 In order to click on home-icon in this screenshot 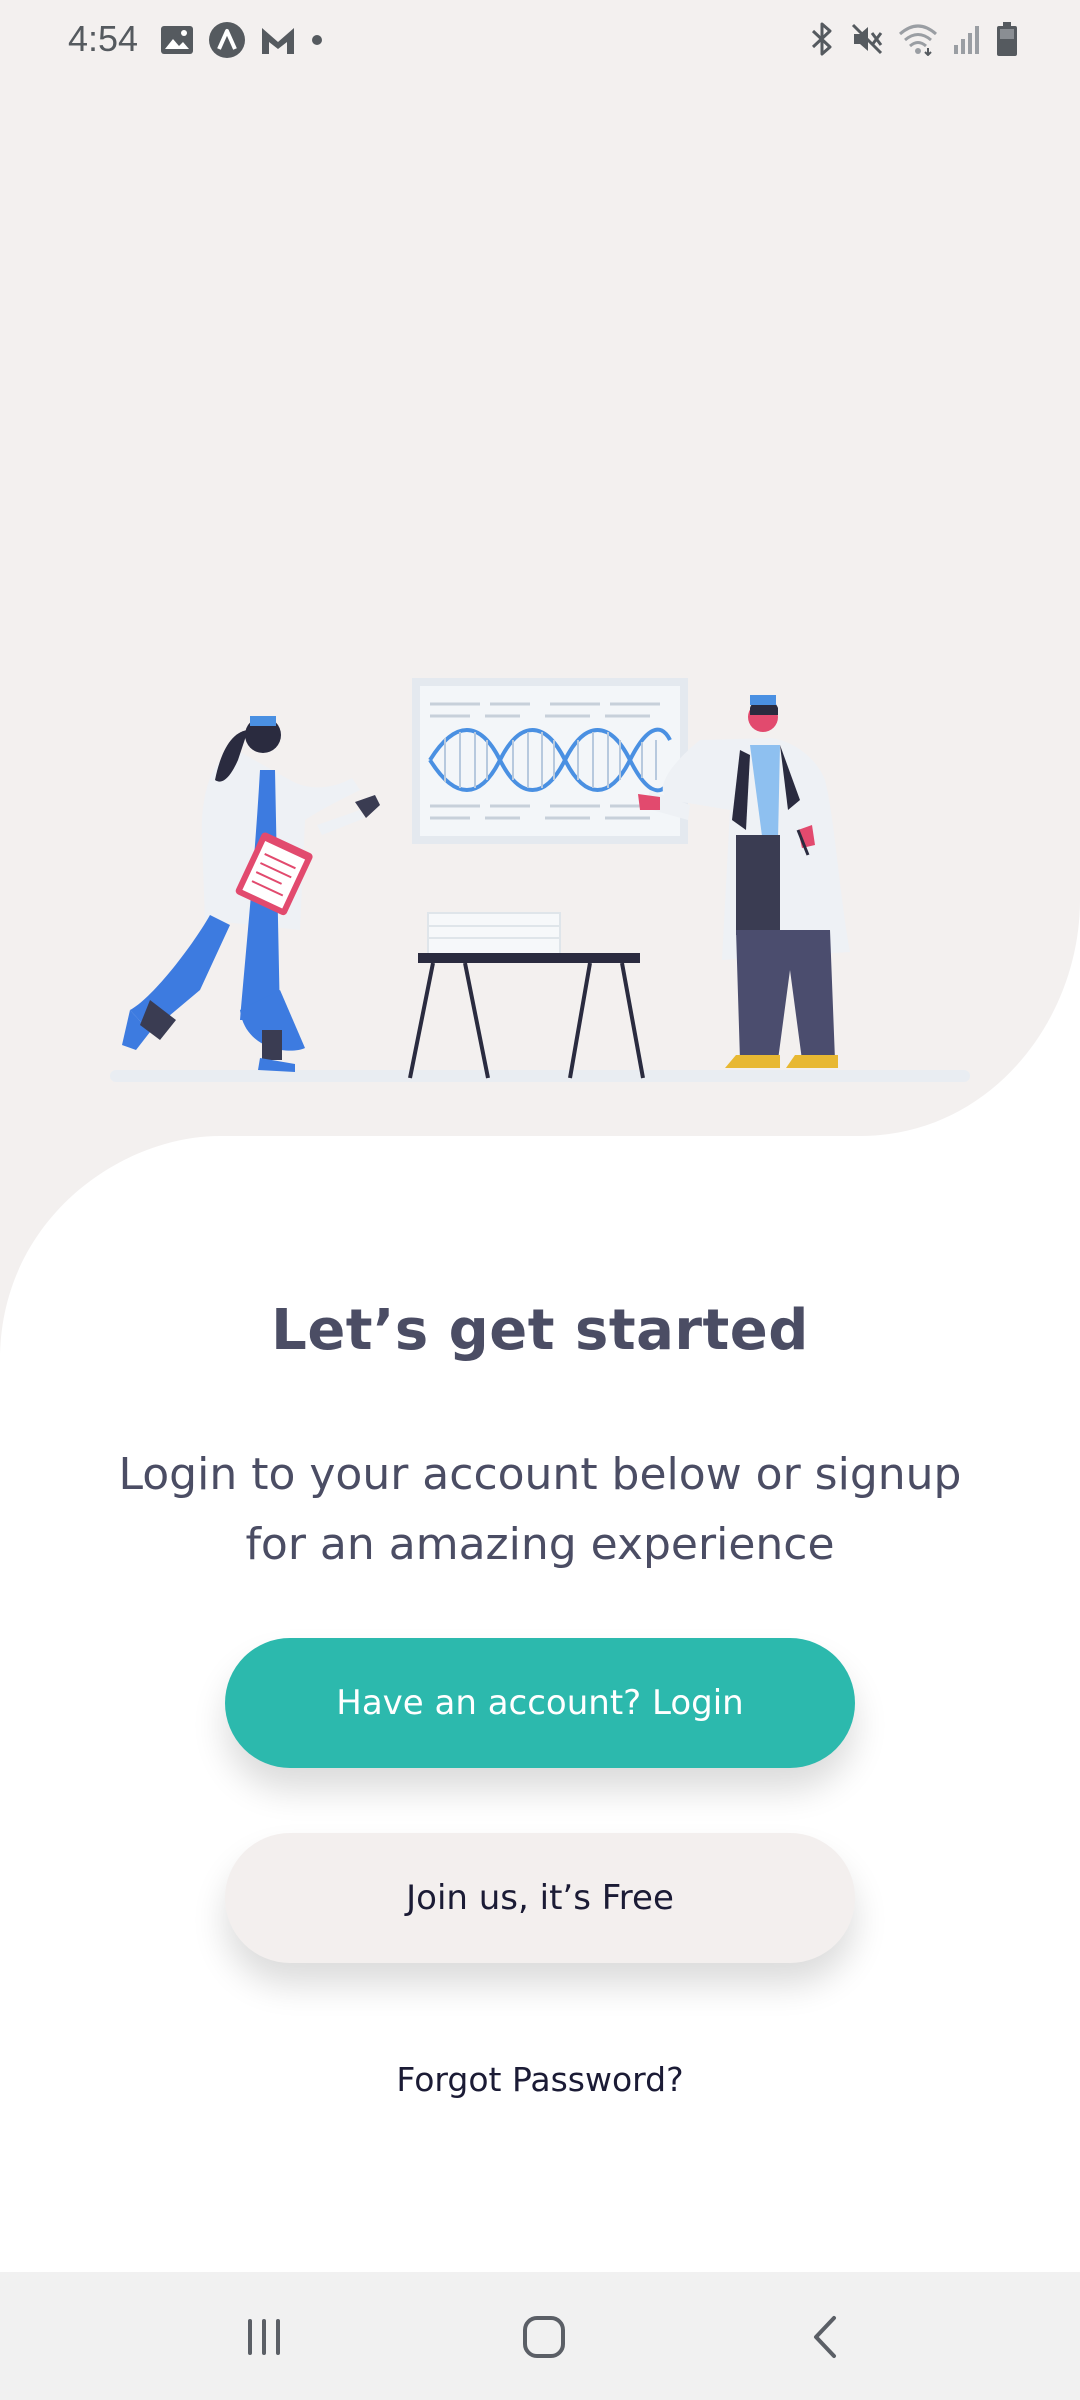, I will do `click(544, 2337)`.